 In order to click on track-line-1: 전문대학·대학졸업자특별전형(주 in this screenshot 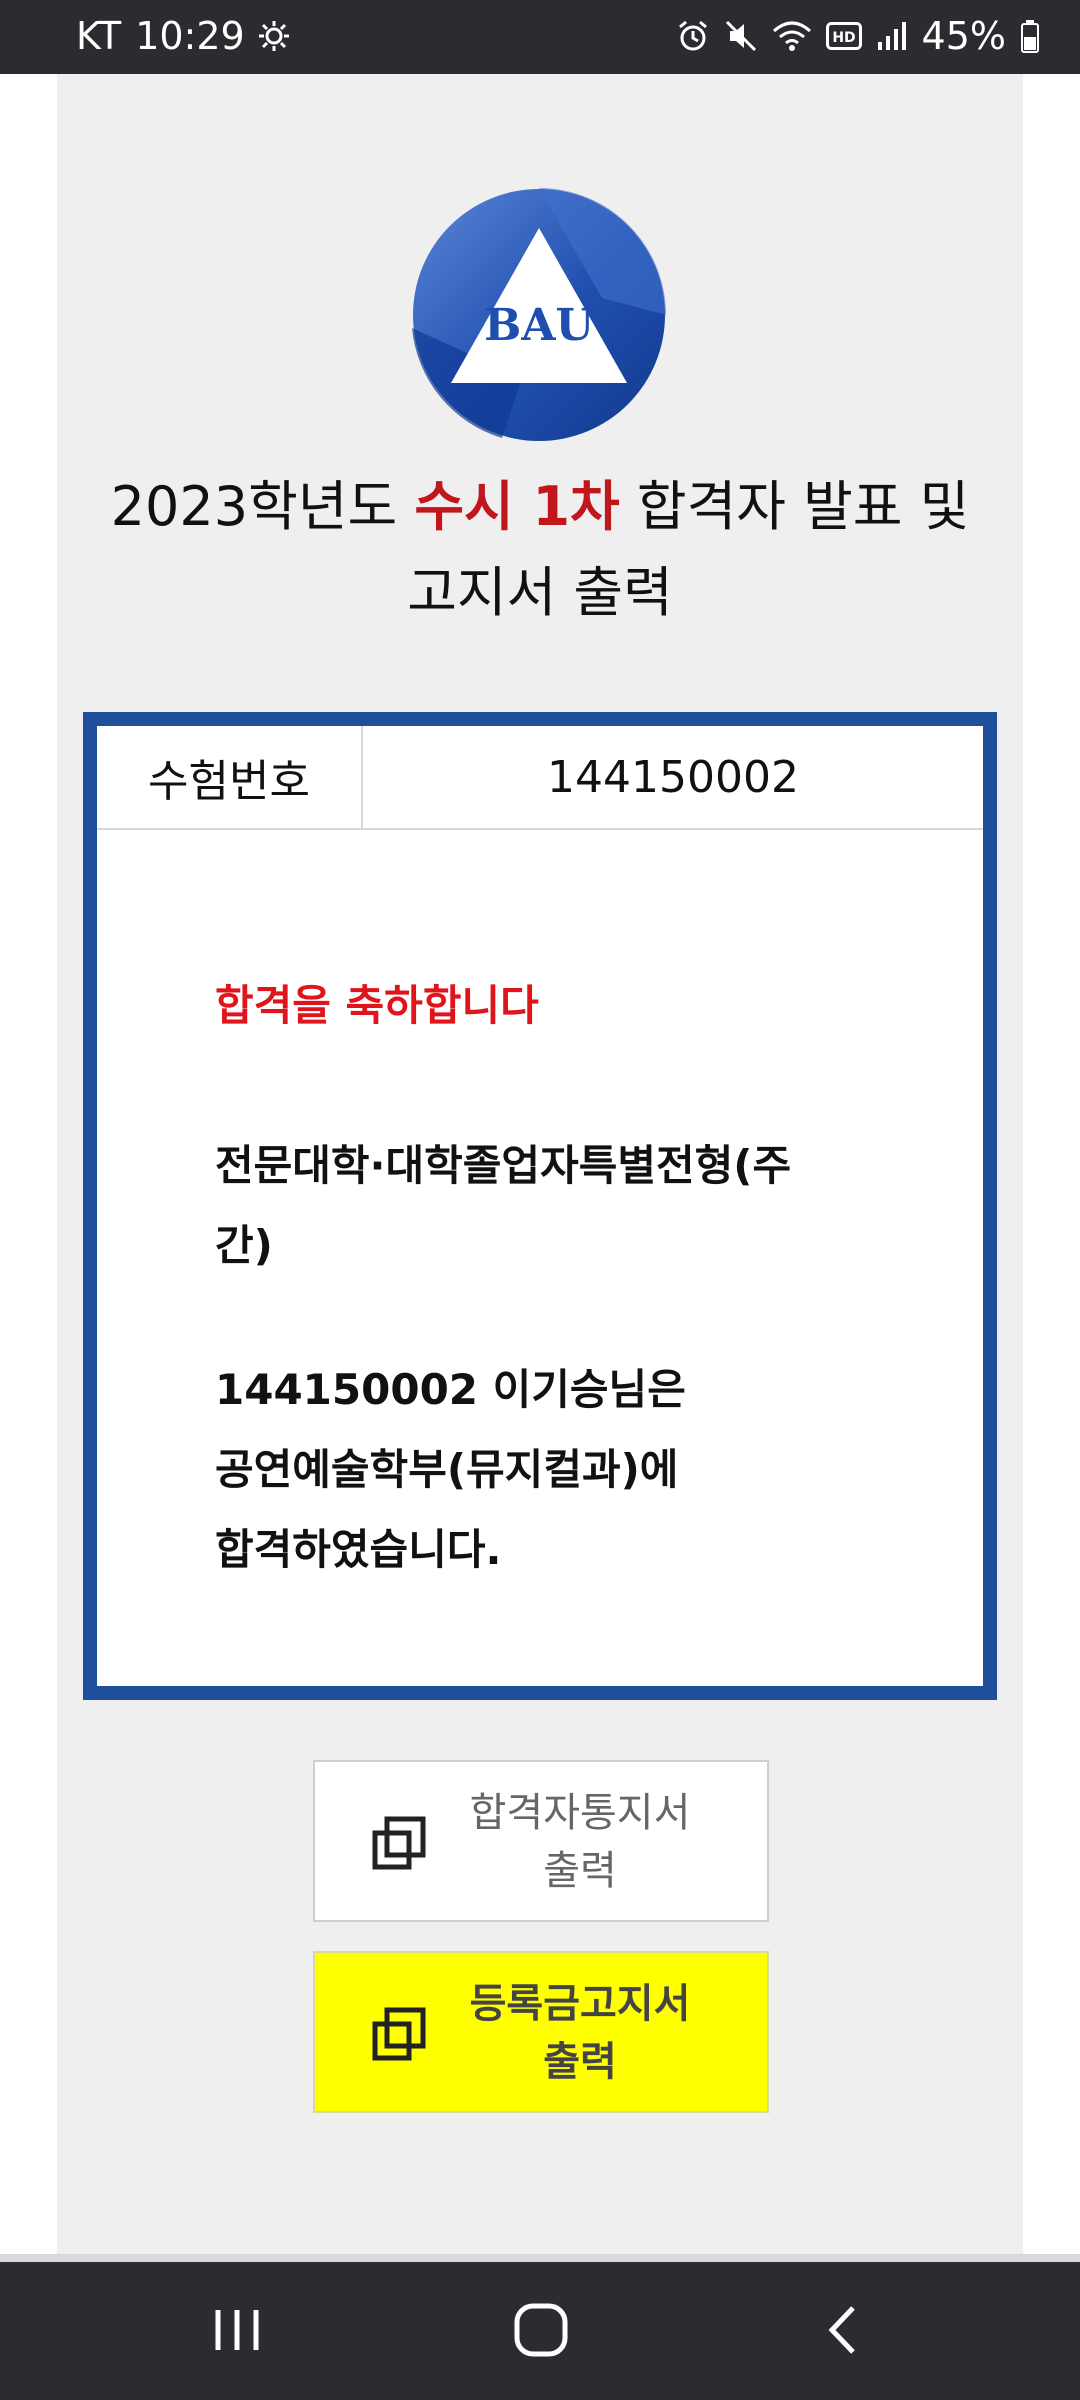, I will do `click(503, 1165)`.